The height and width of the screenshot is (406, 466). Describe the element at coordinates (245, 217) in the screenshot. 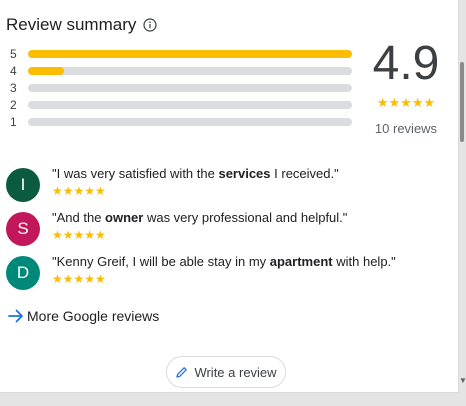

I see `review-quote-text: was very professional and helpful."` at that location.